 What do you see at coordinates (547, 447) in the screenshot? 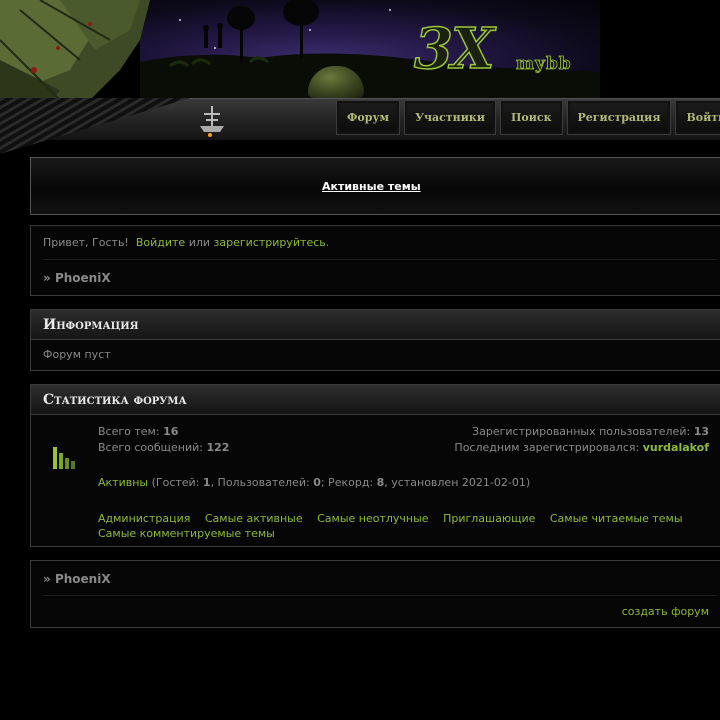
I see `last-label: Последним зарегистрировался:` at bounding box center [547, 447].